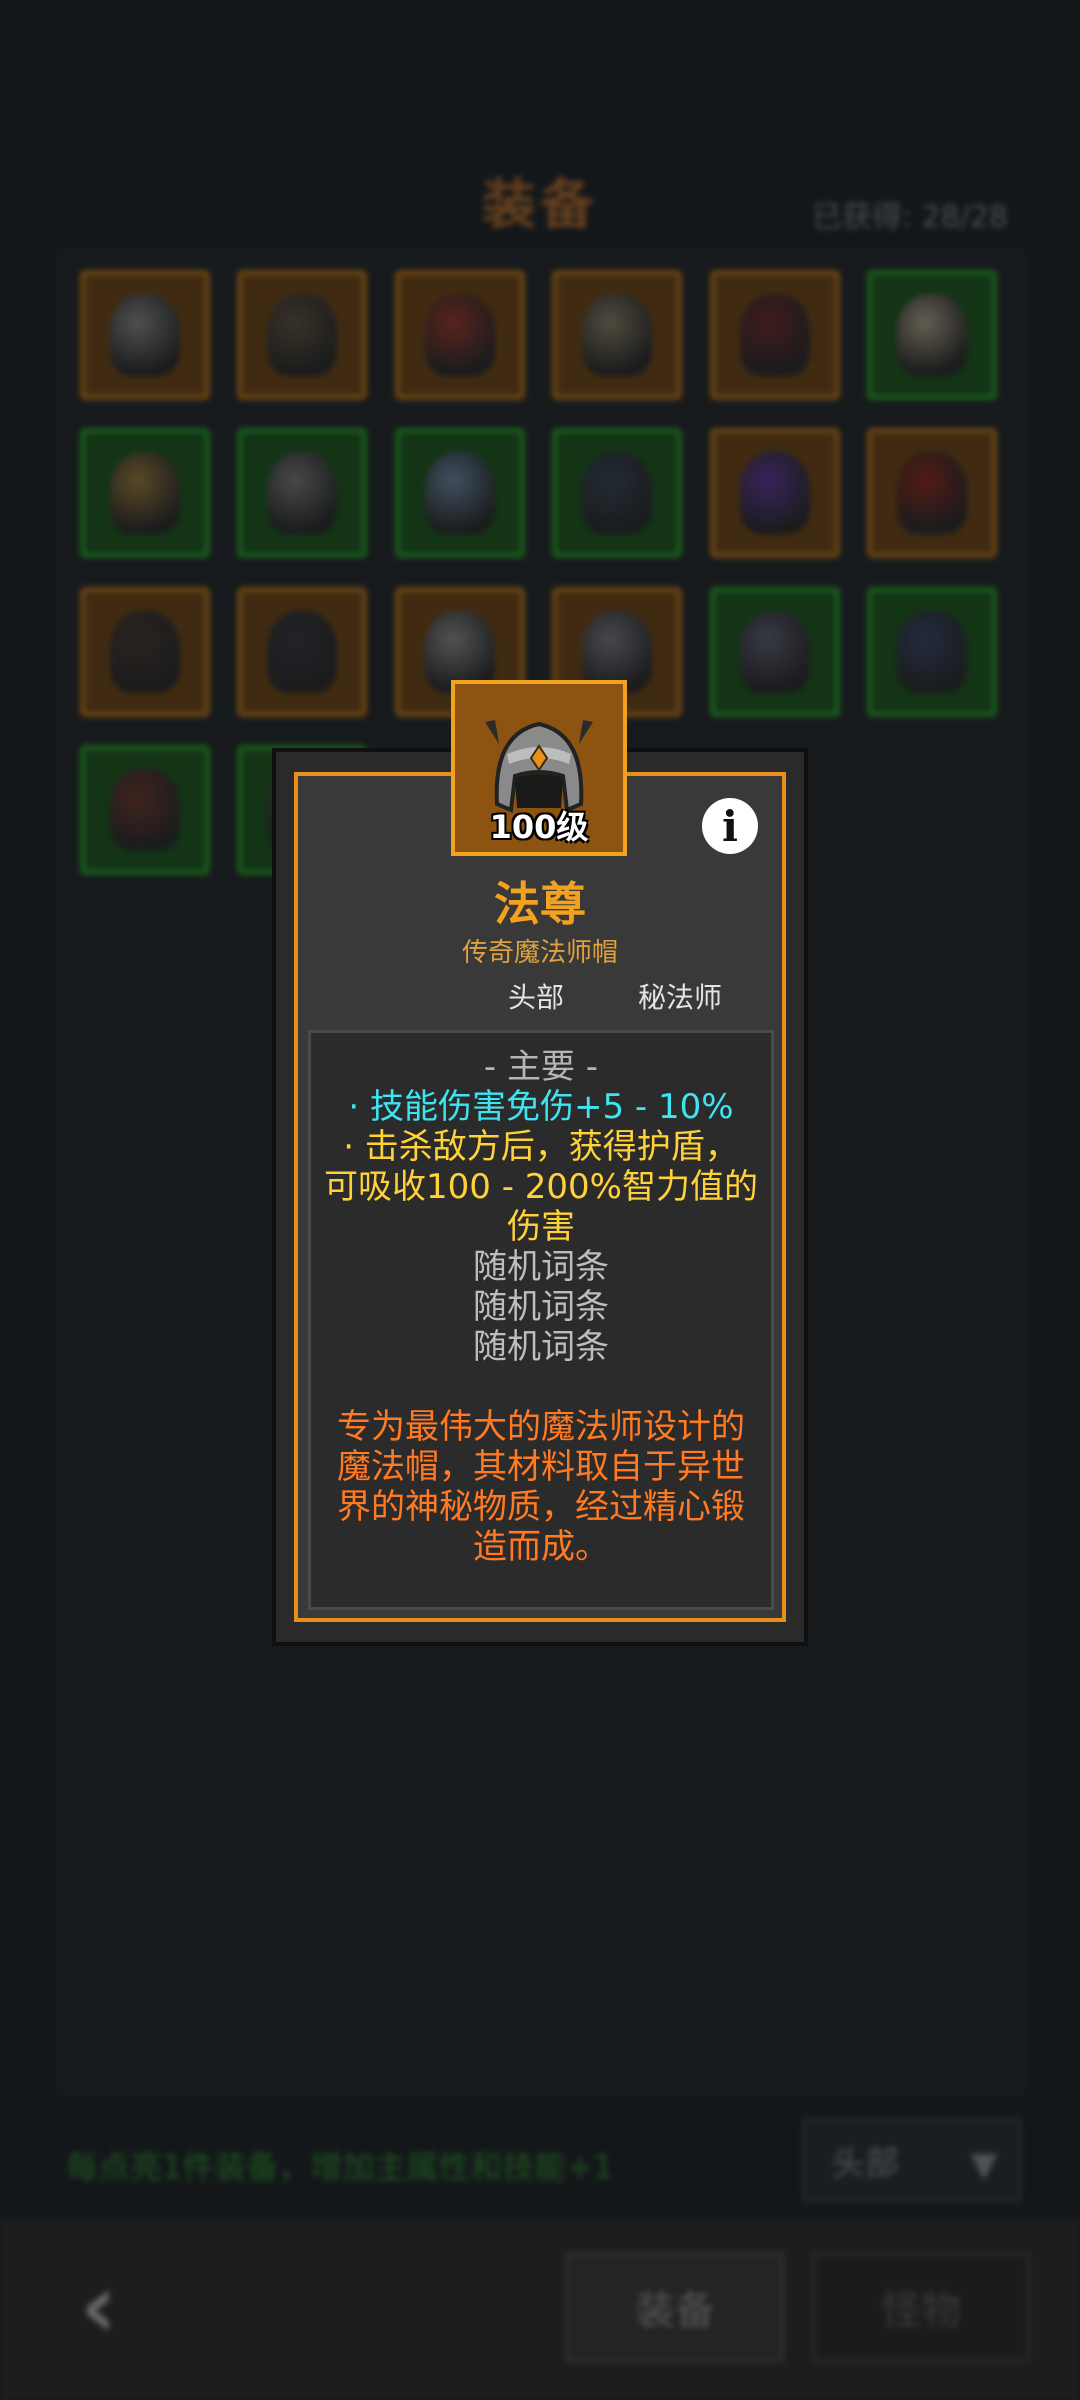 This screenshot has width=1080, height=2400. What do you see at coordinates (536, 997) in the screenshot?
I see `item-slot: 头部` at bounding box center [536, 997].